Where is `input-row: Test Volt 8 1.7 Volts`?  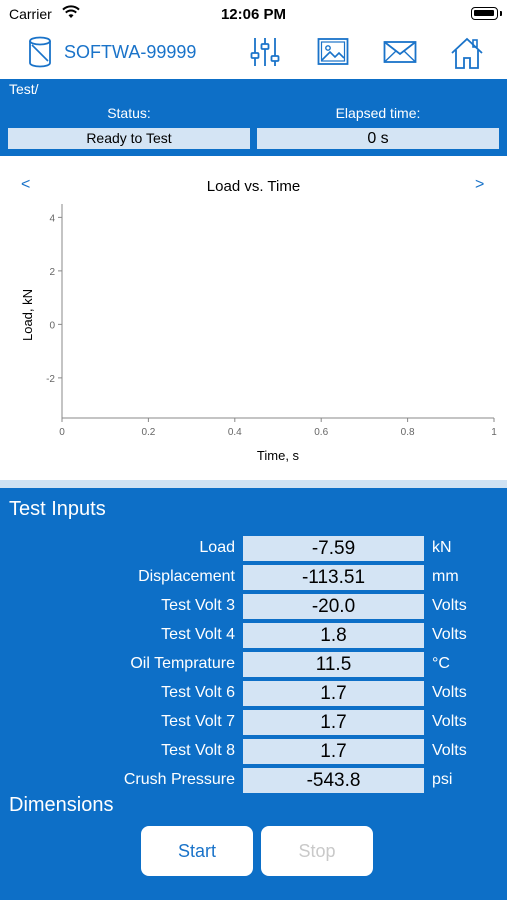
input-row: Test Volt 8 1.7 Volts is located at coordinates (253, 752).